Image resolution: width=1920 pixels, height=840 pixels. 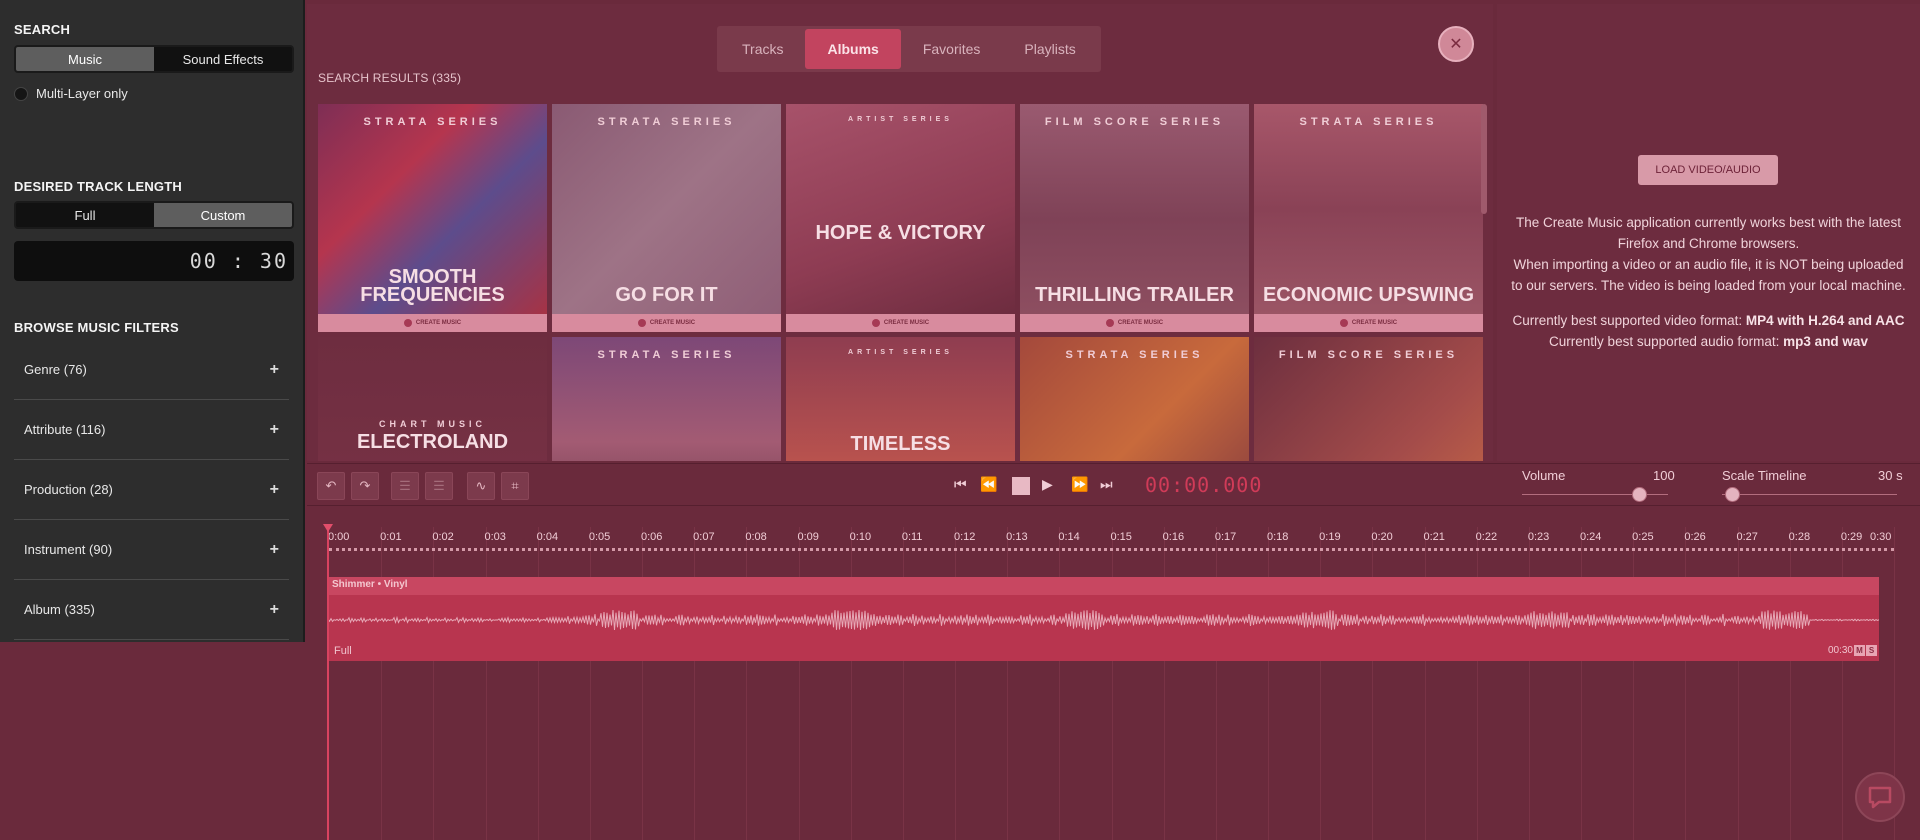 What do you see at coordinates (1079, 484) in the screenshot?
I see `fast-forward-icon: ⏩` at bounding box center [1079, 484].